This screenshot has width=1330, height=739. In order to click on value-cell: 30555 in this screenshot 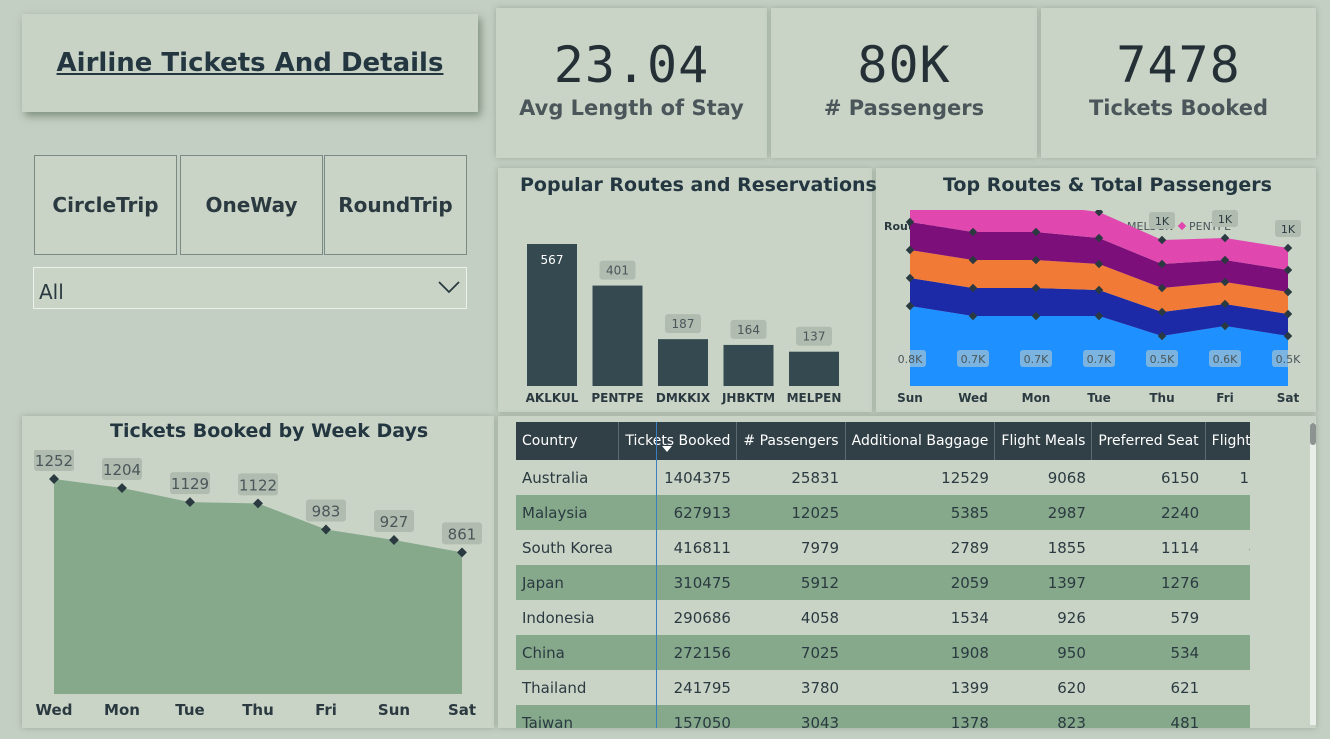, I will do `click(1227, 652)`.